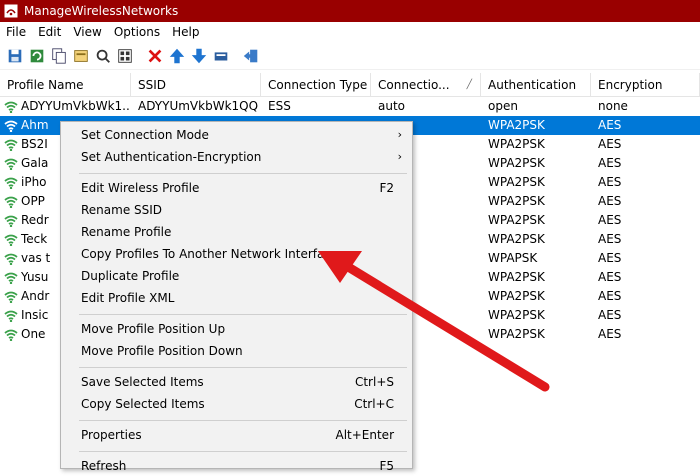 The image size is (700, 476). I want to click on column-header-3: Connectio... ╱, so click(426, 85).